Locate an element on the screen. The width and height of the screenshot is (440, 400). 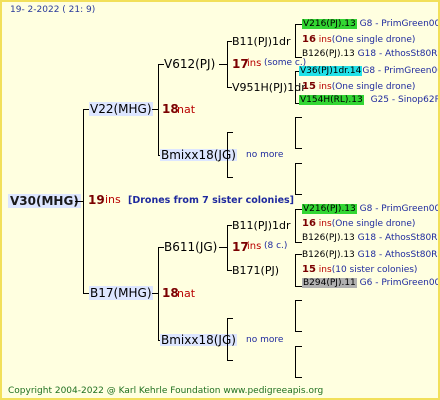
gen2-bracket-b is located at coordinates (158, 293).